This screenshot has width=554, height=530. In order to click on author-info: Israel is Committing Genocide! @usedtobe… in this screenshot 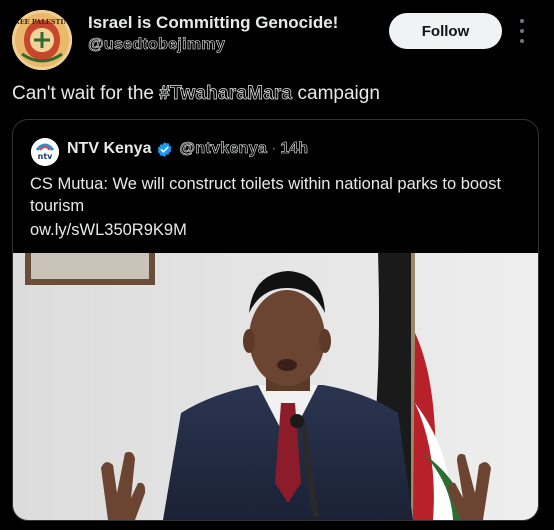, I will do `click(213, 34)`.